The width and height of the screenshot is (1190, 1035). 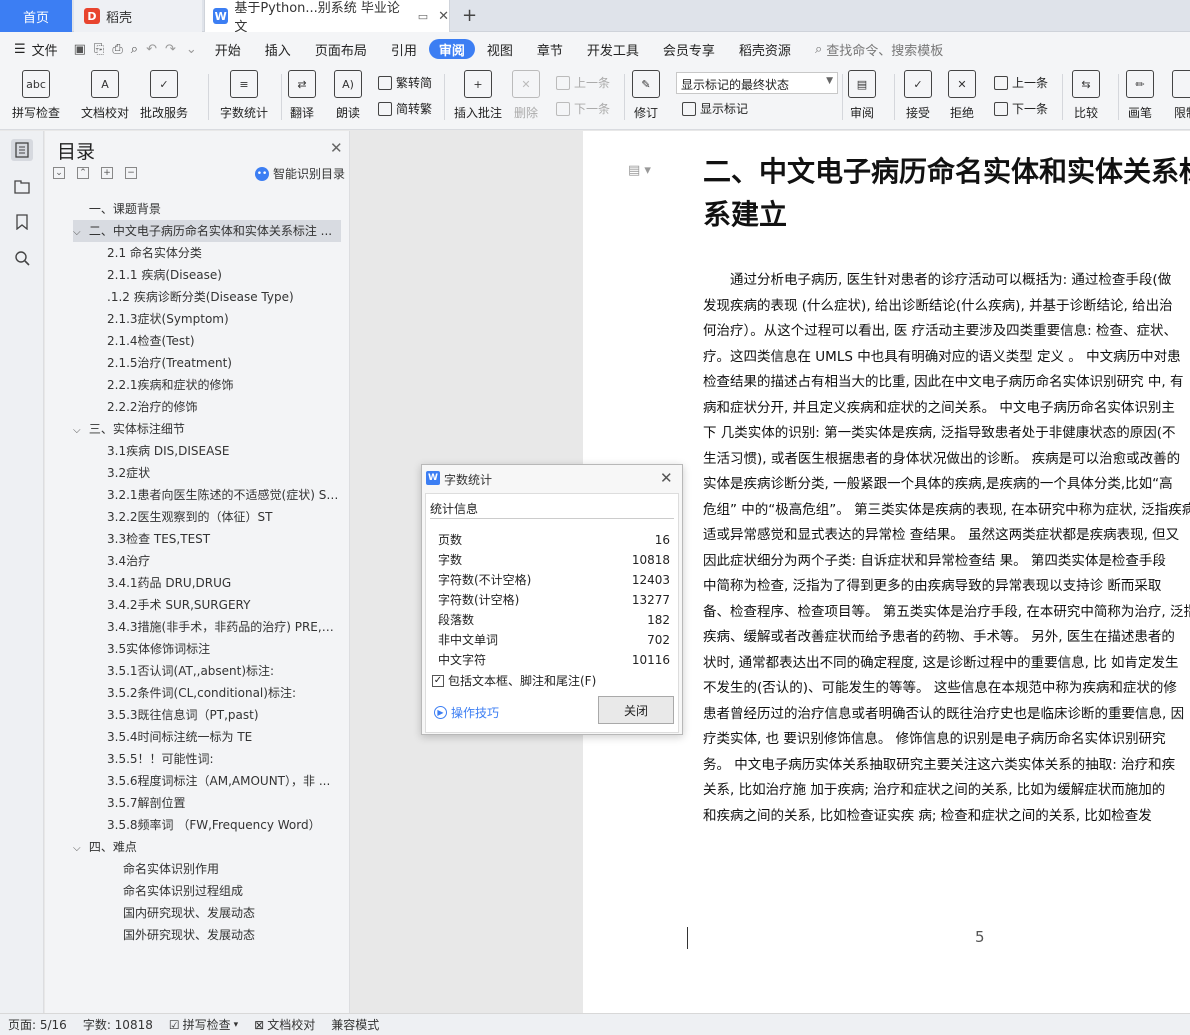 I want to click on prev-comment-button: 上一条, so click(x=583, y=82).